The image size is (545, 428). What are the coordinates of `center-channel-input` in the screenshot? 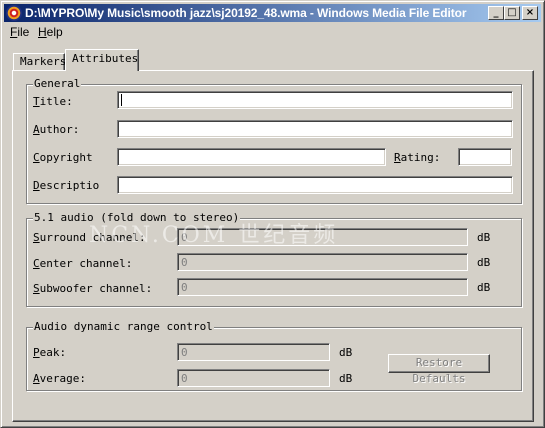 It's located at (322, 262).